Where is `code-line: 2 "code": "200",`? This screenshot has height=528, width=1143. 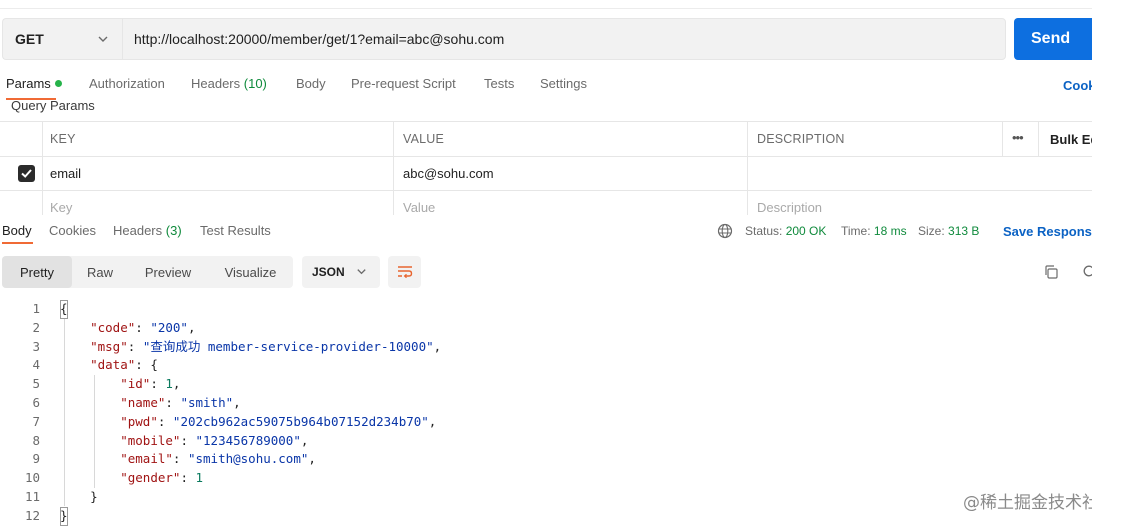 code-line: 2 "code": "200", is located at coordinates (546, 328).